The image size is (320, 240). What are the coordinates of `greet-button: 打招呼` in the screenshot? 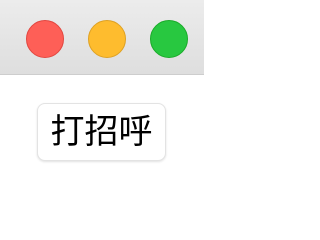 It's located at (101, 132).